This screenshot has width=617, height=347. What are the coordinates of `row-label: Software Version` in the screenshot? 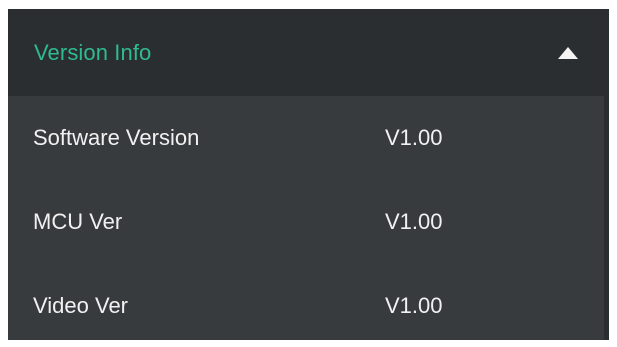 It's located at (116, 137).